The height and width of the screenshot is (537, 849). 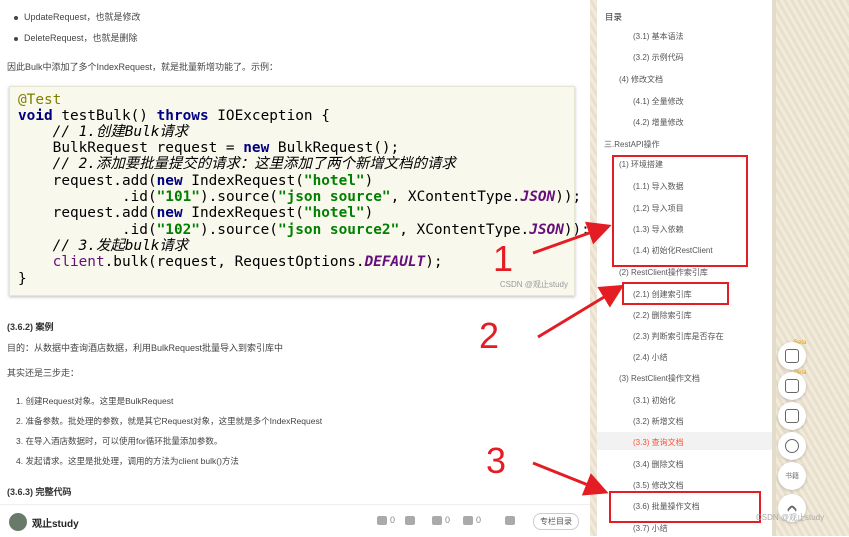 I want to click on doc-icon, so click(x=792, y=356).